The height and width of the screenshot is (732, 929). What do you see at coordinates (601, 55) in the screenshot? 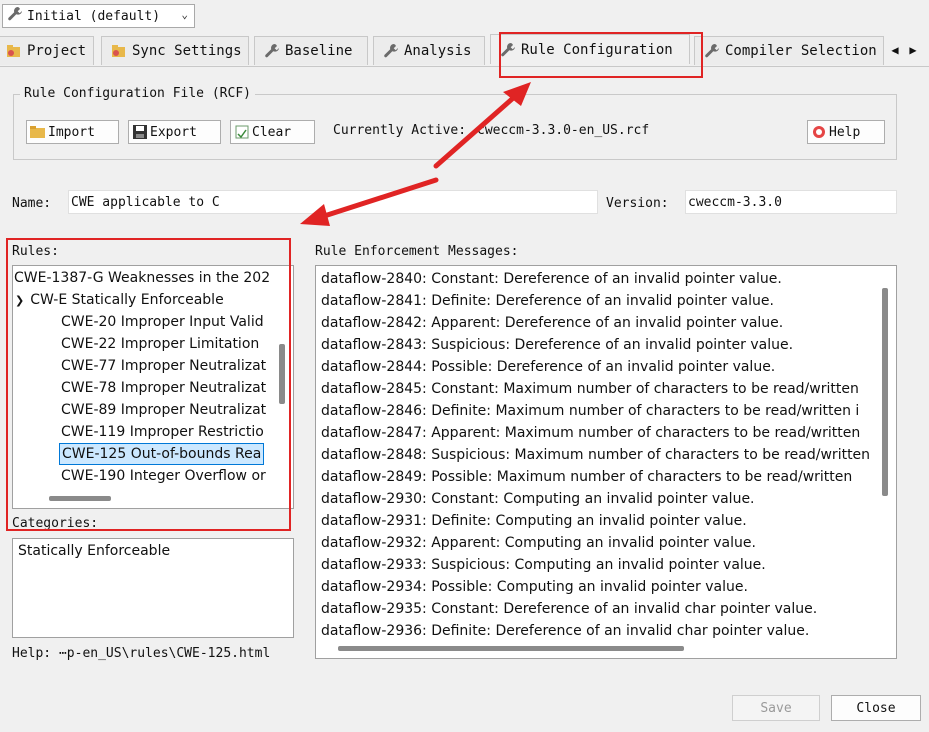
I see `annotation-highlight-tab` at bounding box center [601, 55].